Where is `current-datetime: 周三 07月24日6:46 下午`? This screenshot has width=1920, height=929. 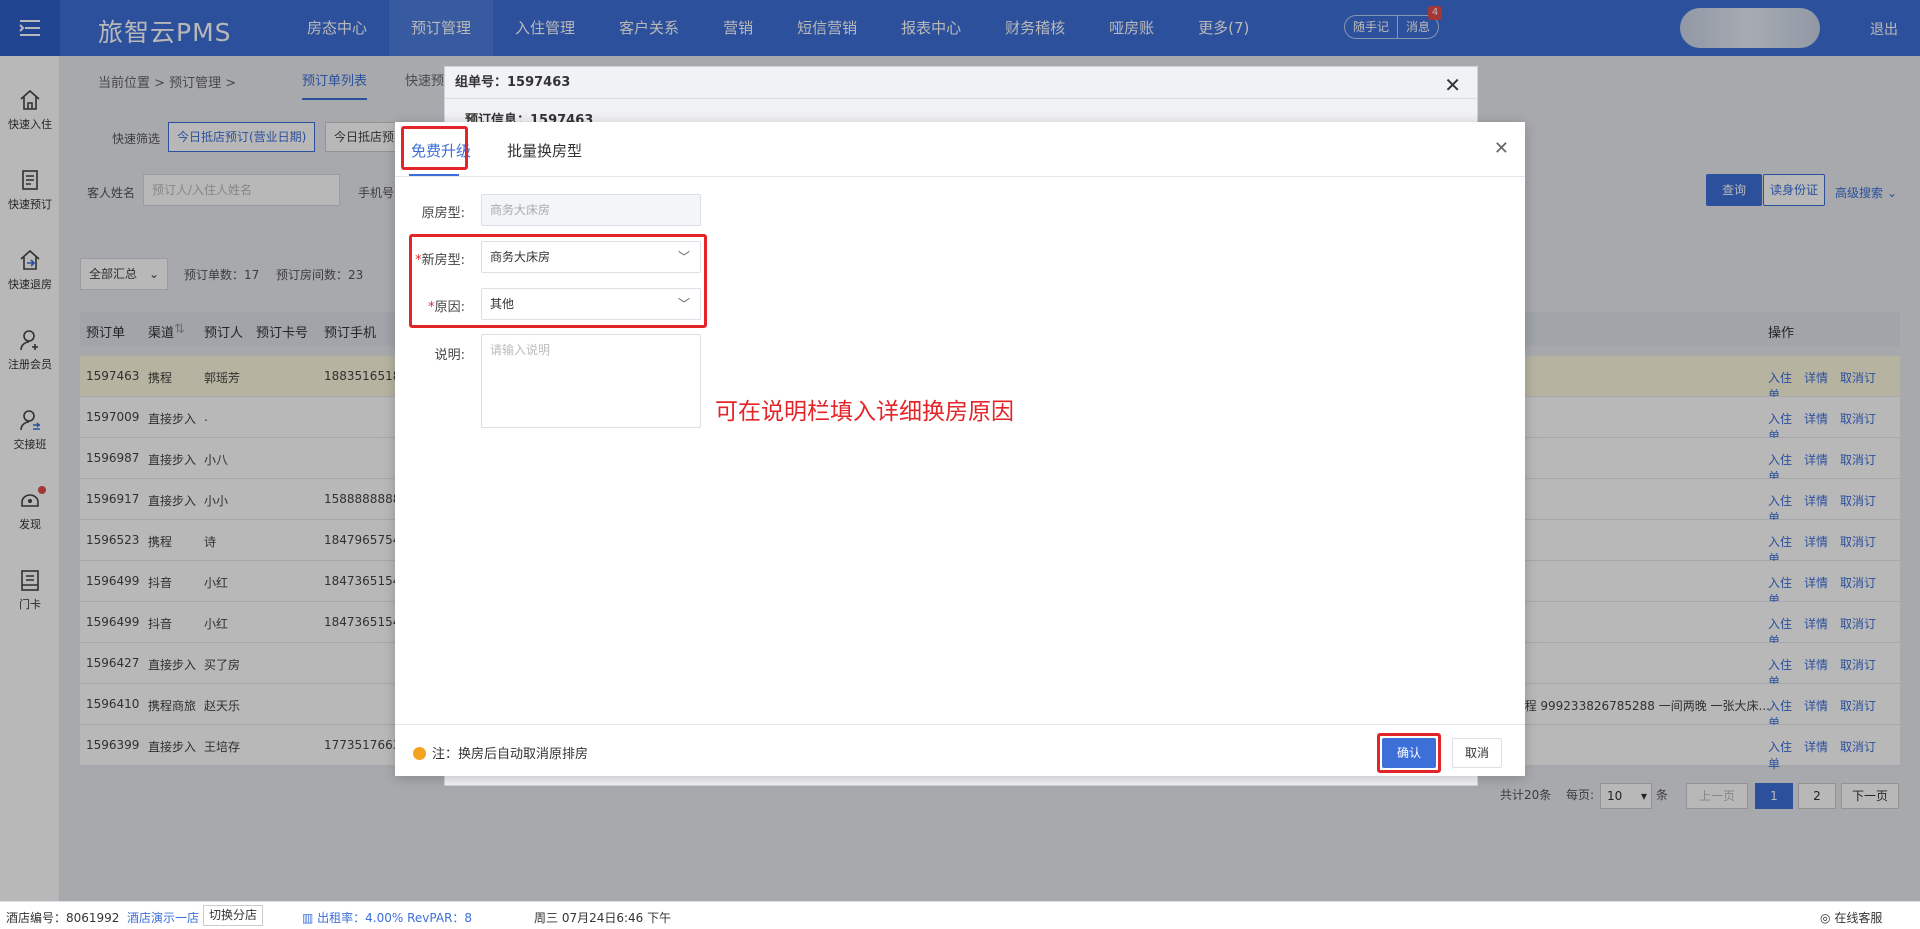 current-datetime: 周三 07月24日6:46 下午 is located at coordinates (603, 918).